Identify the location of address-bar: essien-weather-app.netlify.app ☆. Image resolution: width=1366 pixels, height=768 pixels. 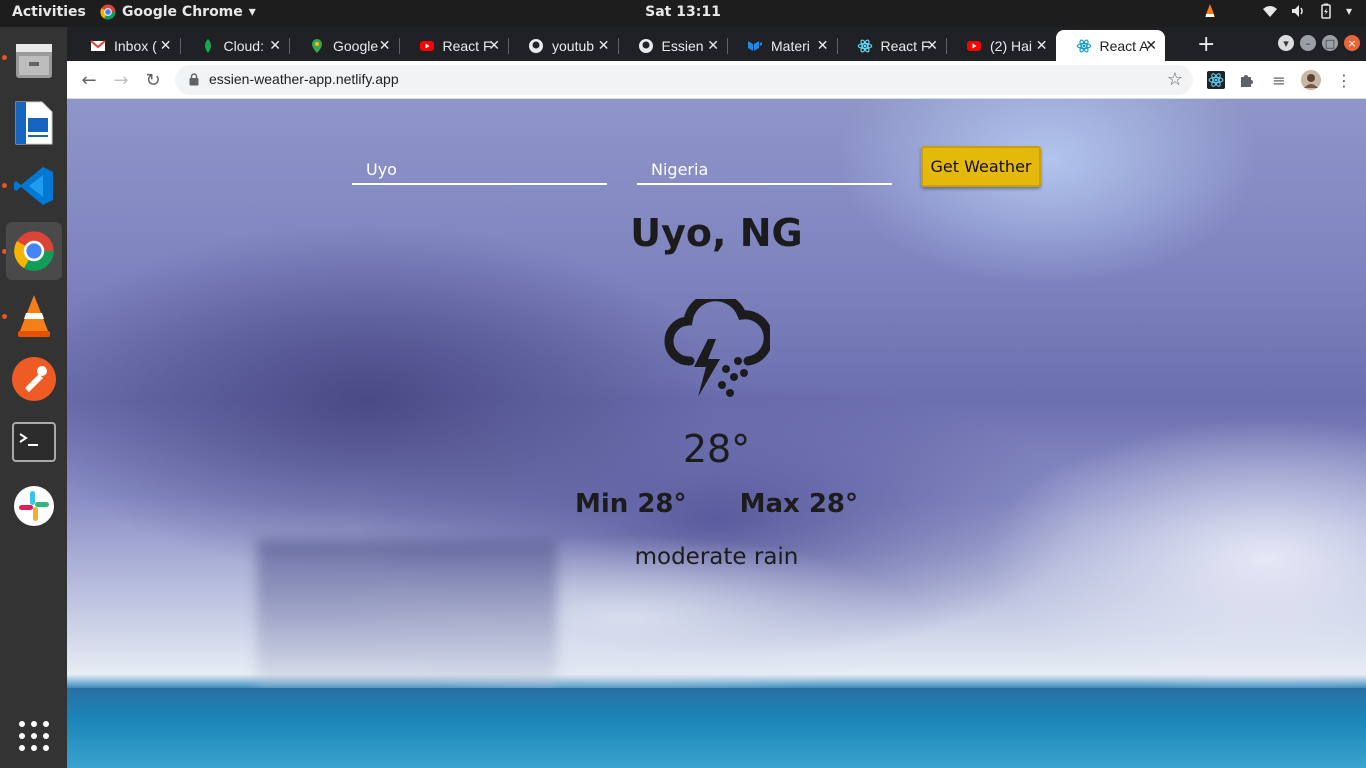
(684, 80).